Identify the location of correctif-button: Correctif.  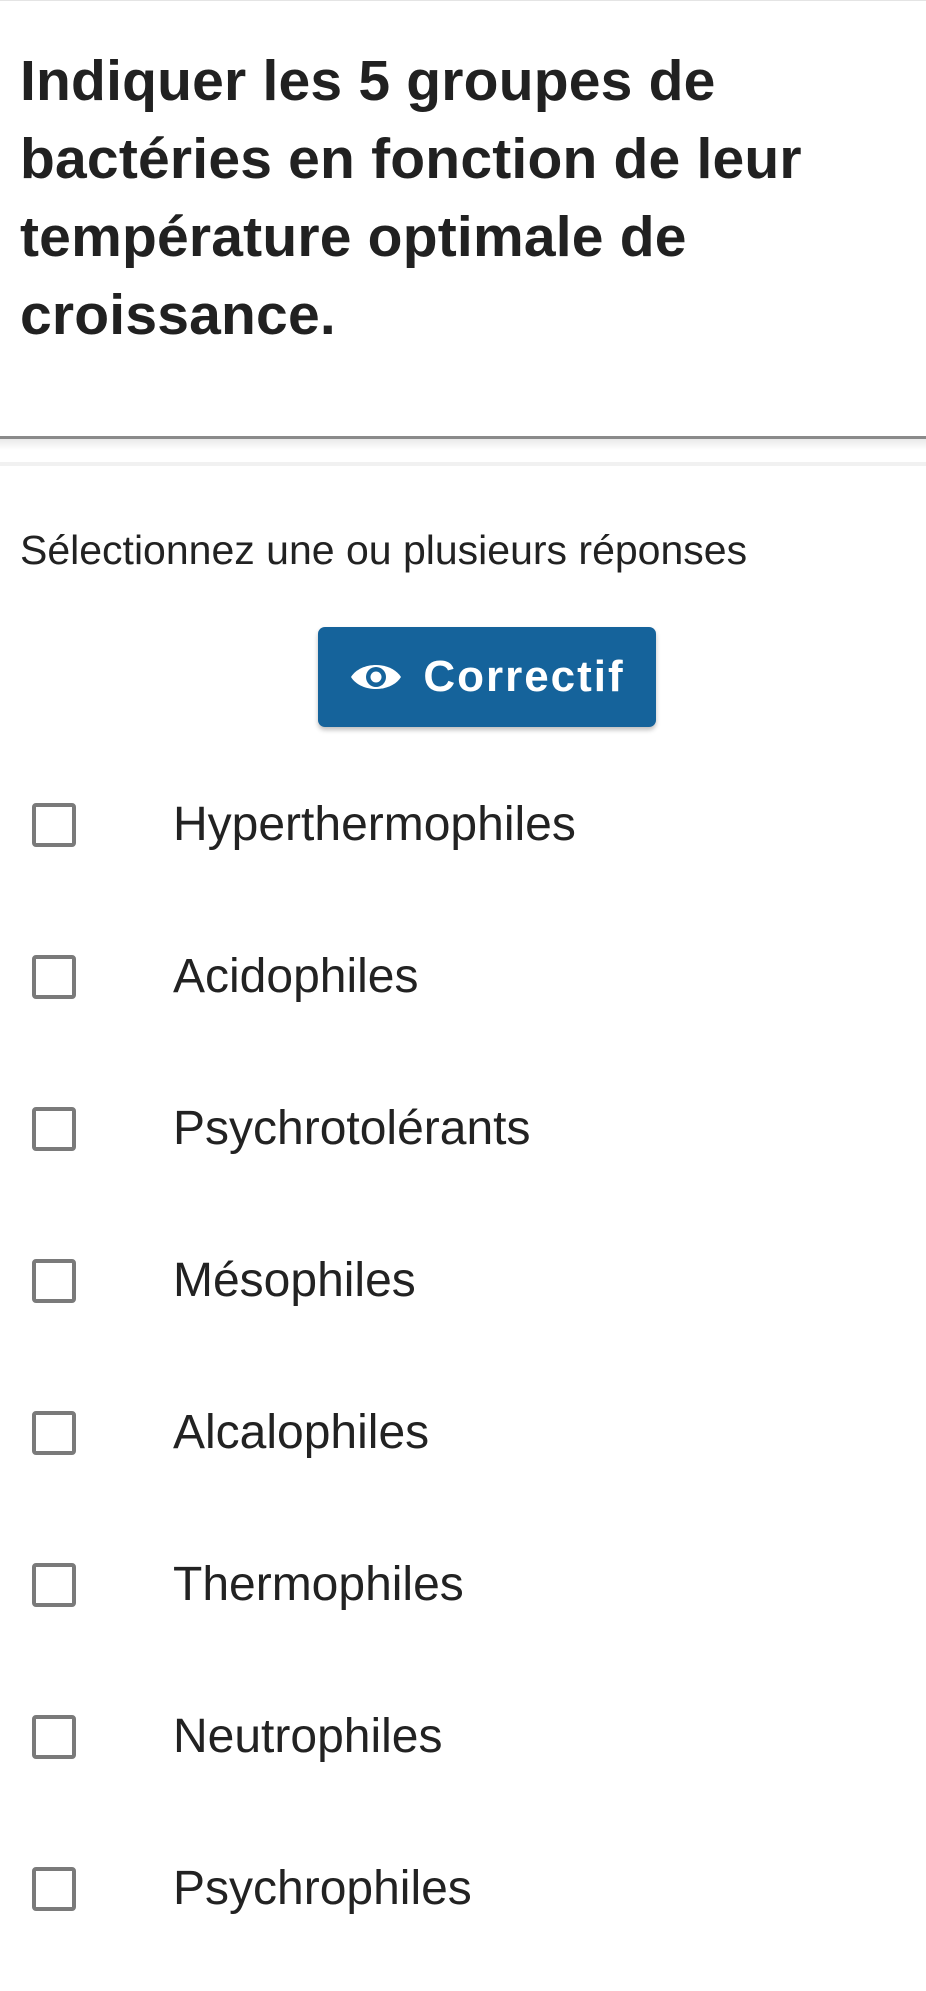
(487, 677).